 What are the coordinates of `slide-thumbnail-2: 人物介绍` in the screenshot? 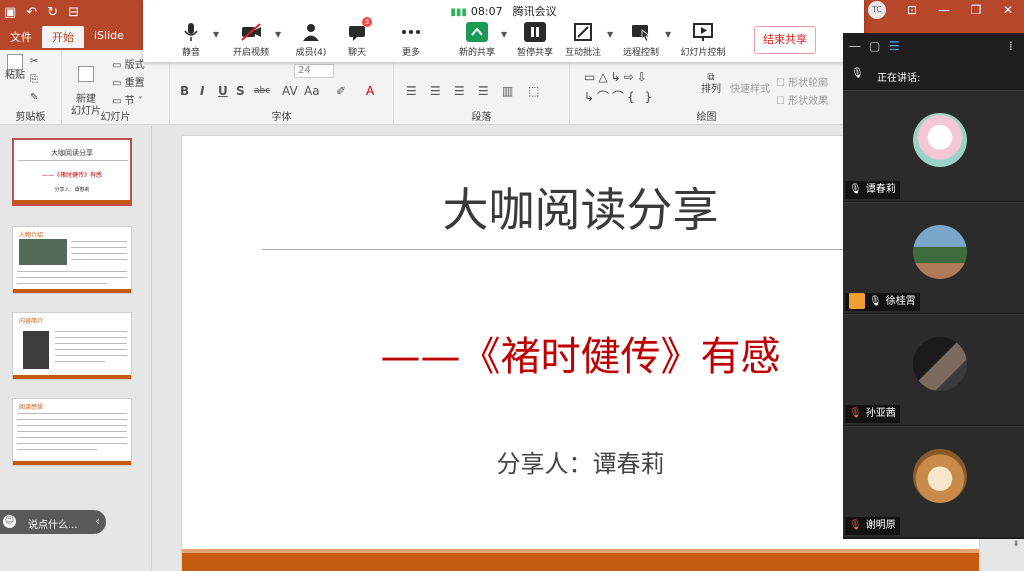 It's located at (72, 260).